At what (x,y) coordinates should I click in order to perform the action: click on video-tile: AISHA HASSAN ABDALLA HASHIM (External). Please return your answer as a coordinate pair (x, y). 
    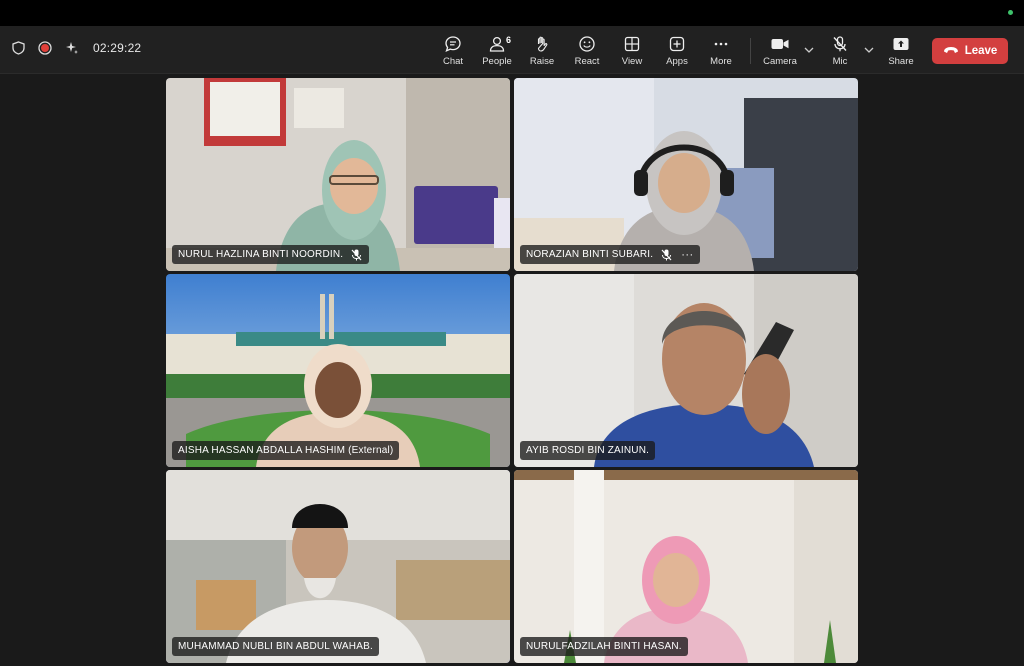
    Looking at the image, I should click on (338, 370).